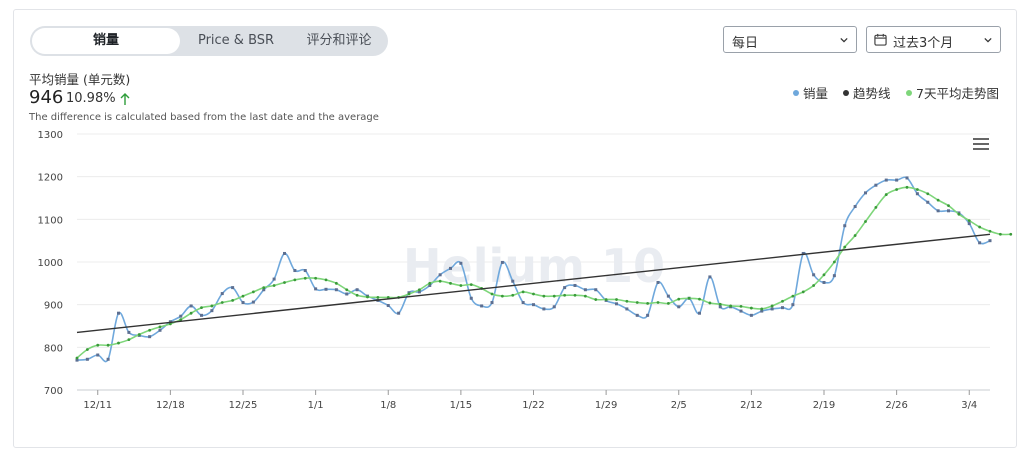  Describe the element at coordinates (981, 145) in the screenshot. I see `chart-menu-icon` at that location.